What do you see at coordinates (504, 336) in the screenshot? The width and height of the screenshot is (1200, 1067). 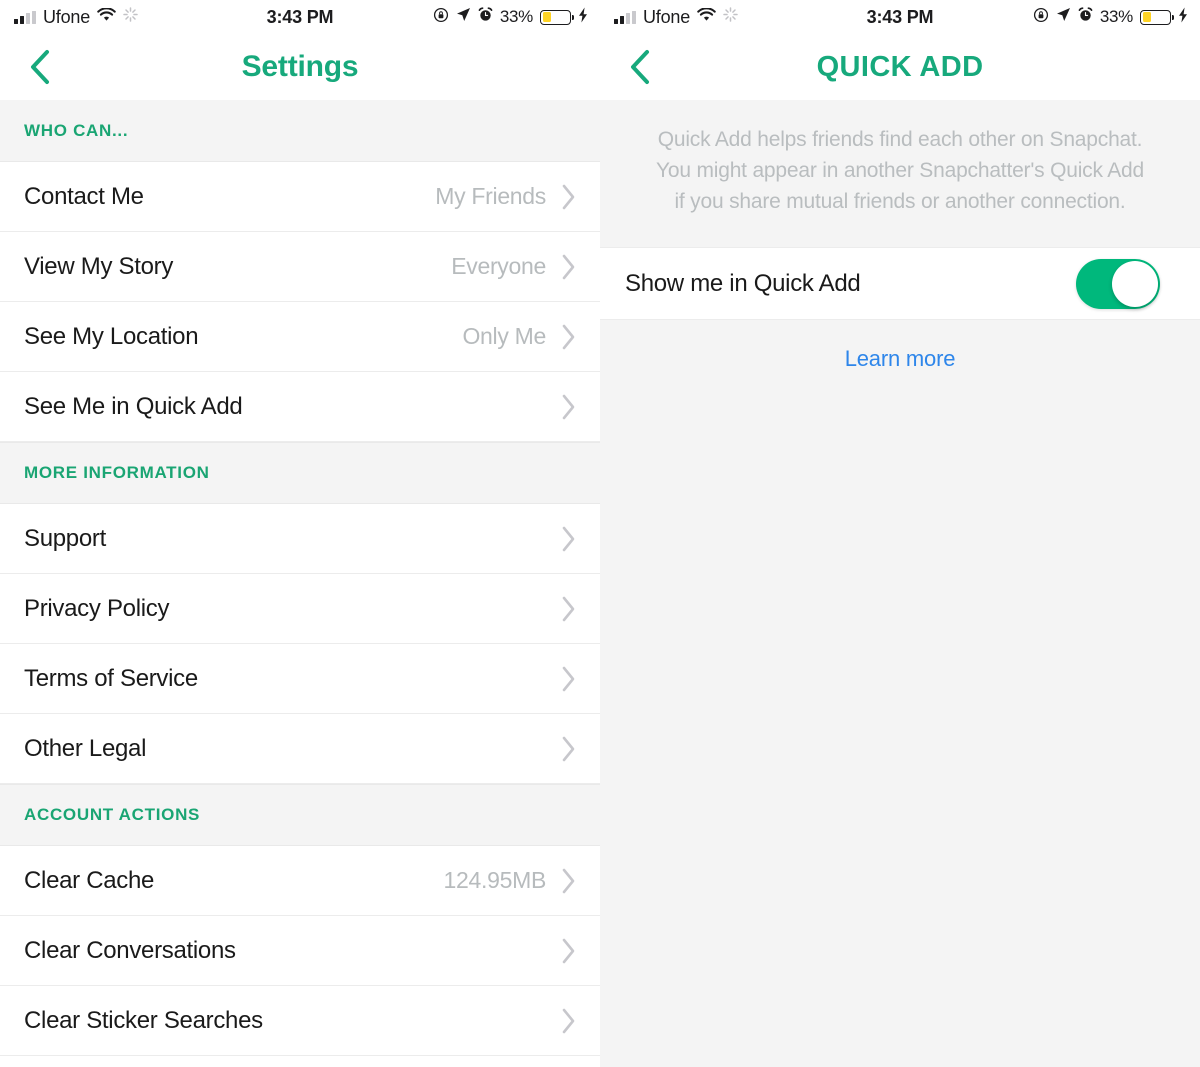 I see `row-value: Only Me` at bounding box center [504, 336].